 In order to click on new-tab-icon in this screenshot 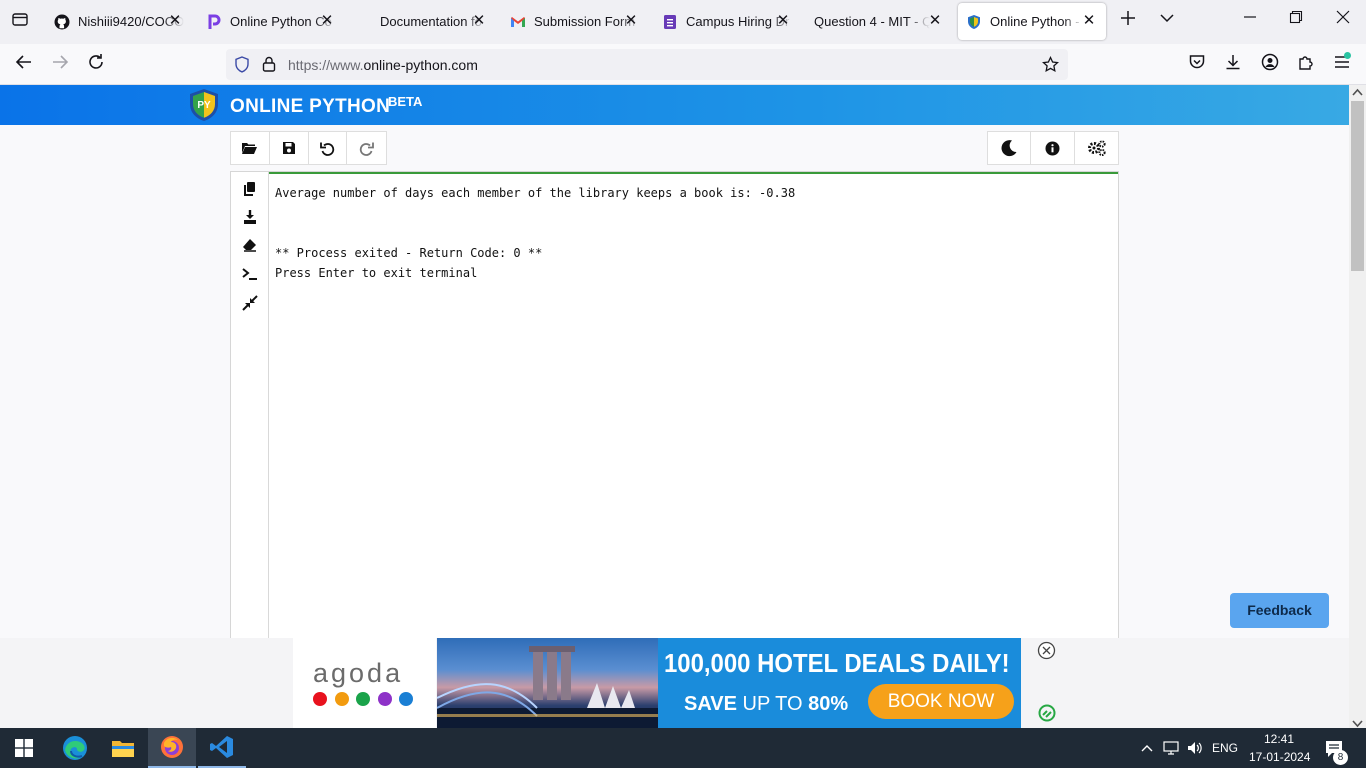, I will do `click(1128, 22)`.